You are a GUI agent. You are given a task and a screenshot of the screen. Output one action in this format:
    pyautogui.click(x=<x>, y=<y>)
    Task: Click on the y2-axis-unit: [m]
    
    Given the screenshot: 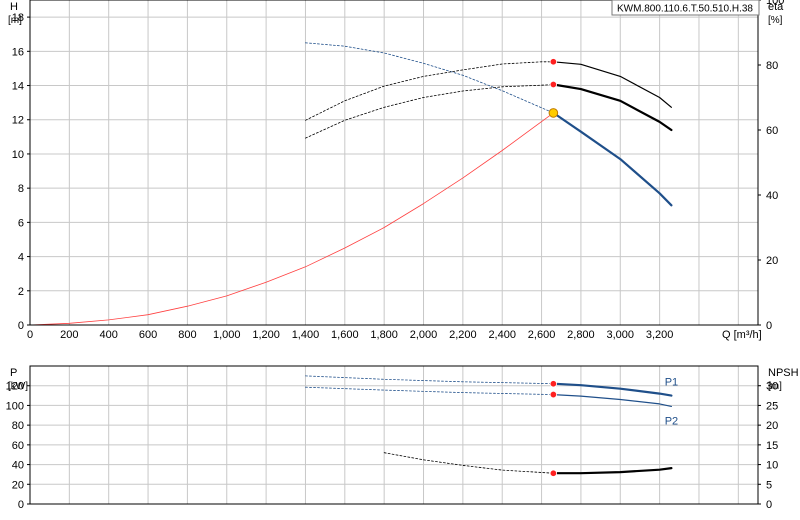 What is the action you would take?
    pyautogui.click(x=775, y=386)
    